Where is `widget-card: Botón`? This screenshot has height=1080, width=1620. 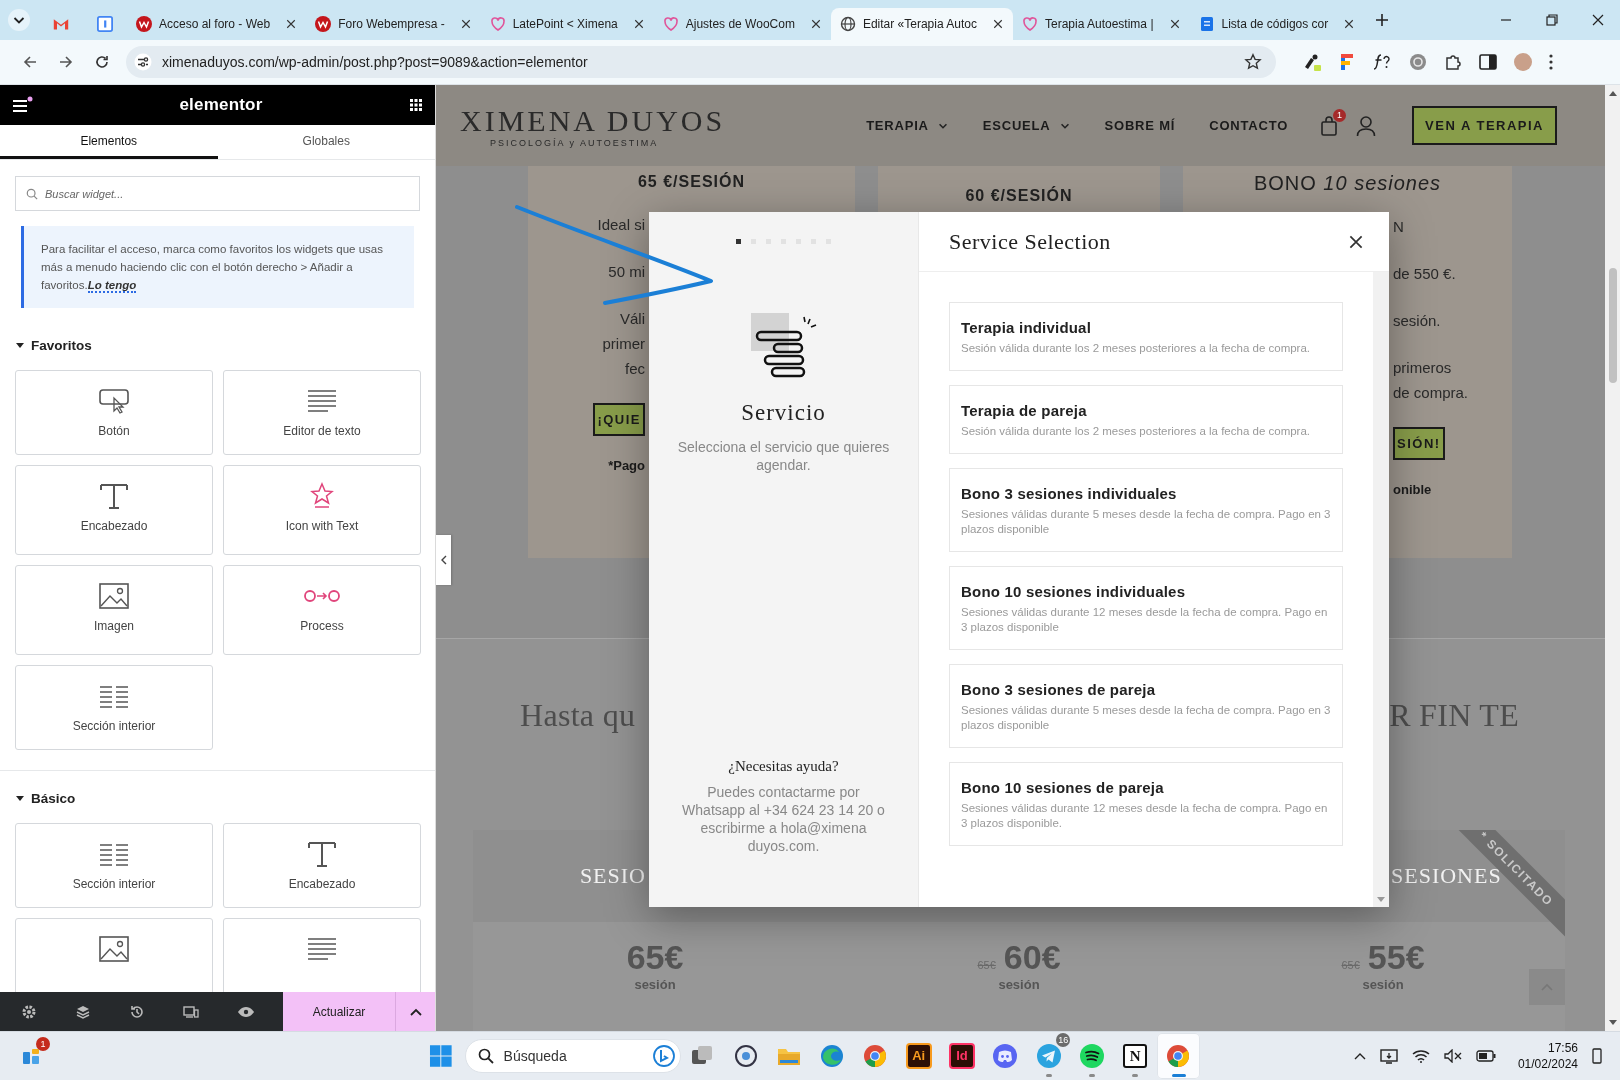
widget-card: Botón is located at coordinates (114, 412).